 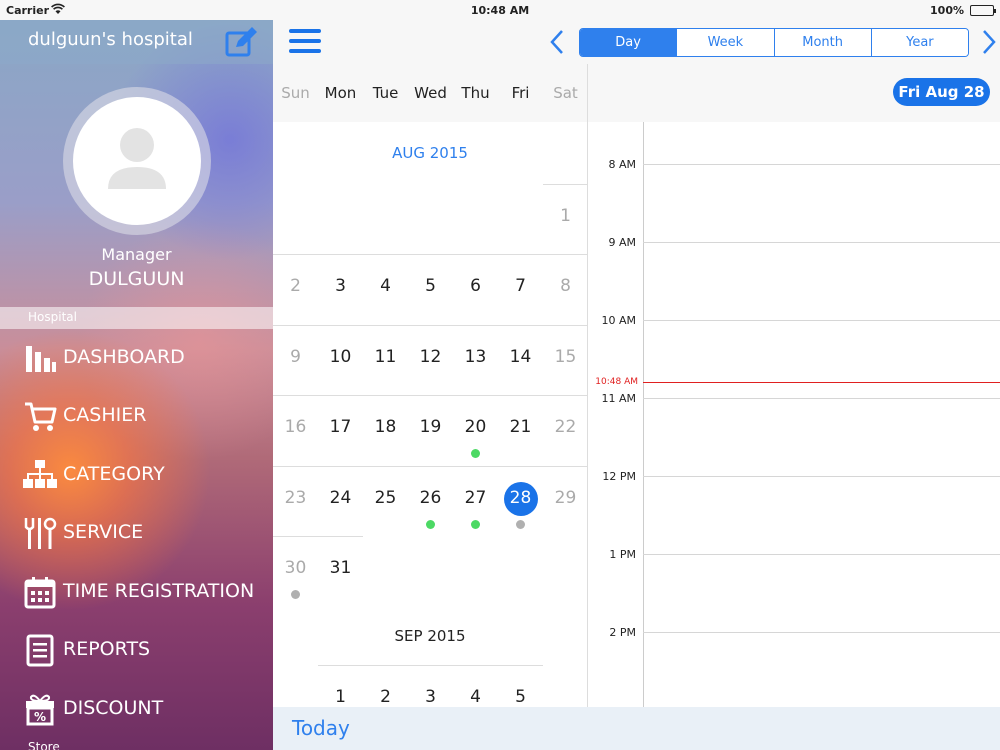 What do you see at coordinates (475, 427) in the screenshot?
I see `calendar-day: 20` at bounding box center [475, 427].